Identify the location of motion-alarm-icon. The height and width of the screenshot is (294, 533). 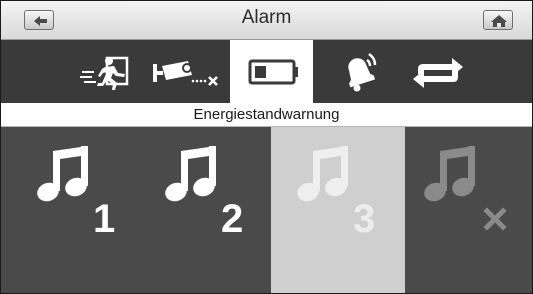
(104, 73).